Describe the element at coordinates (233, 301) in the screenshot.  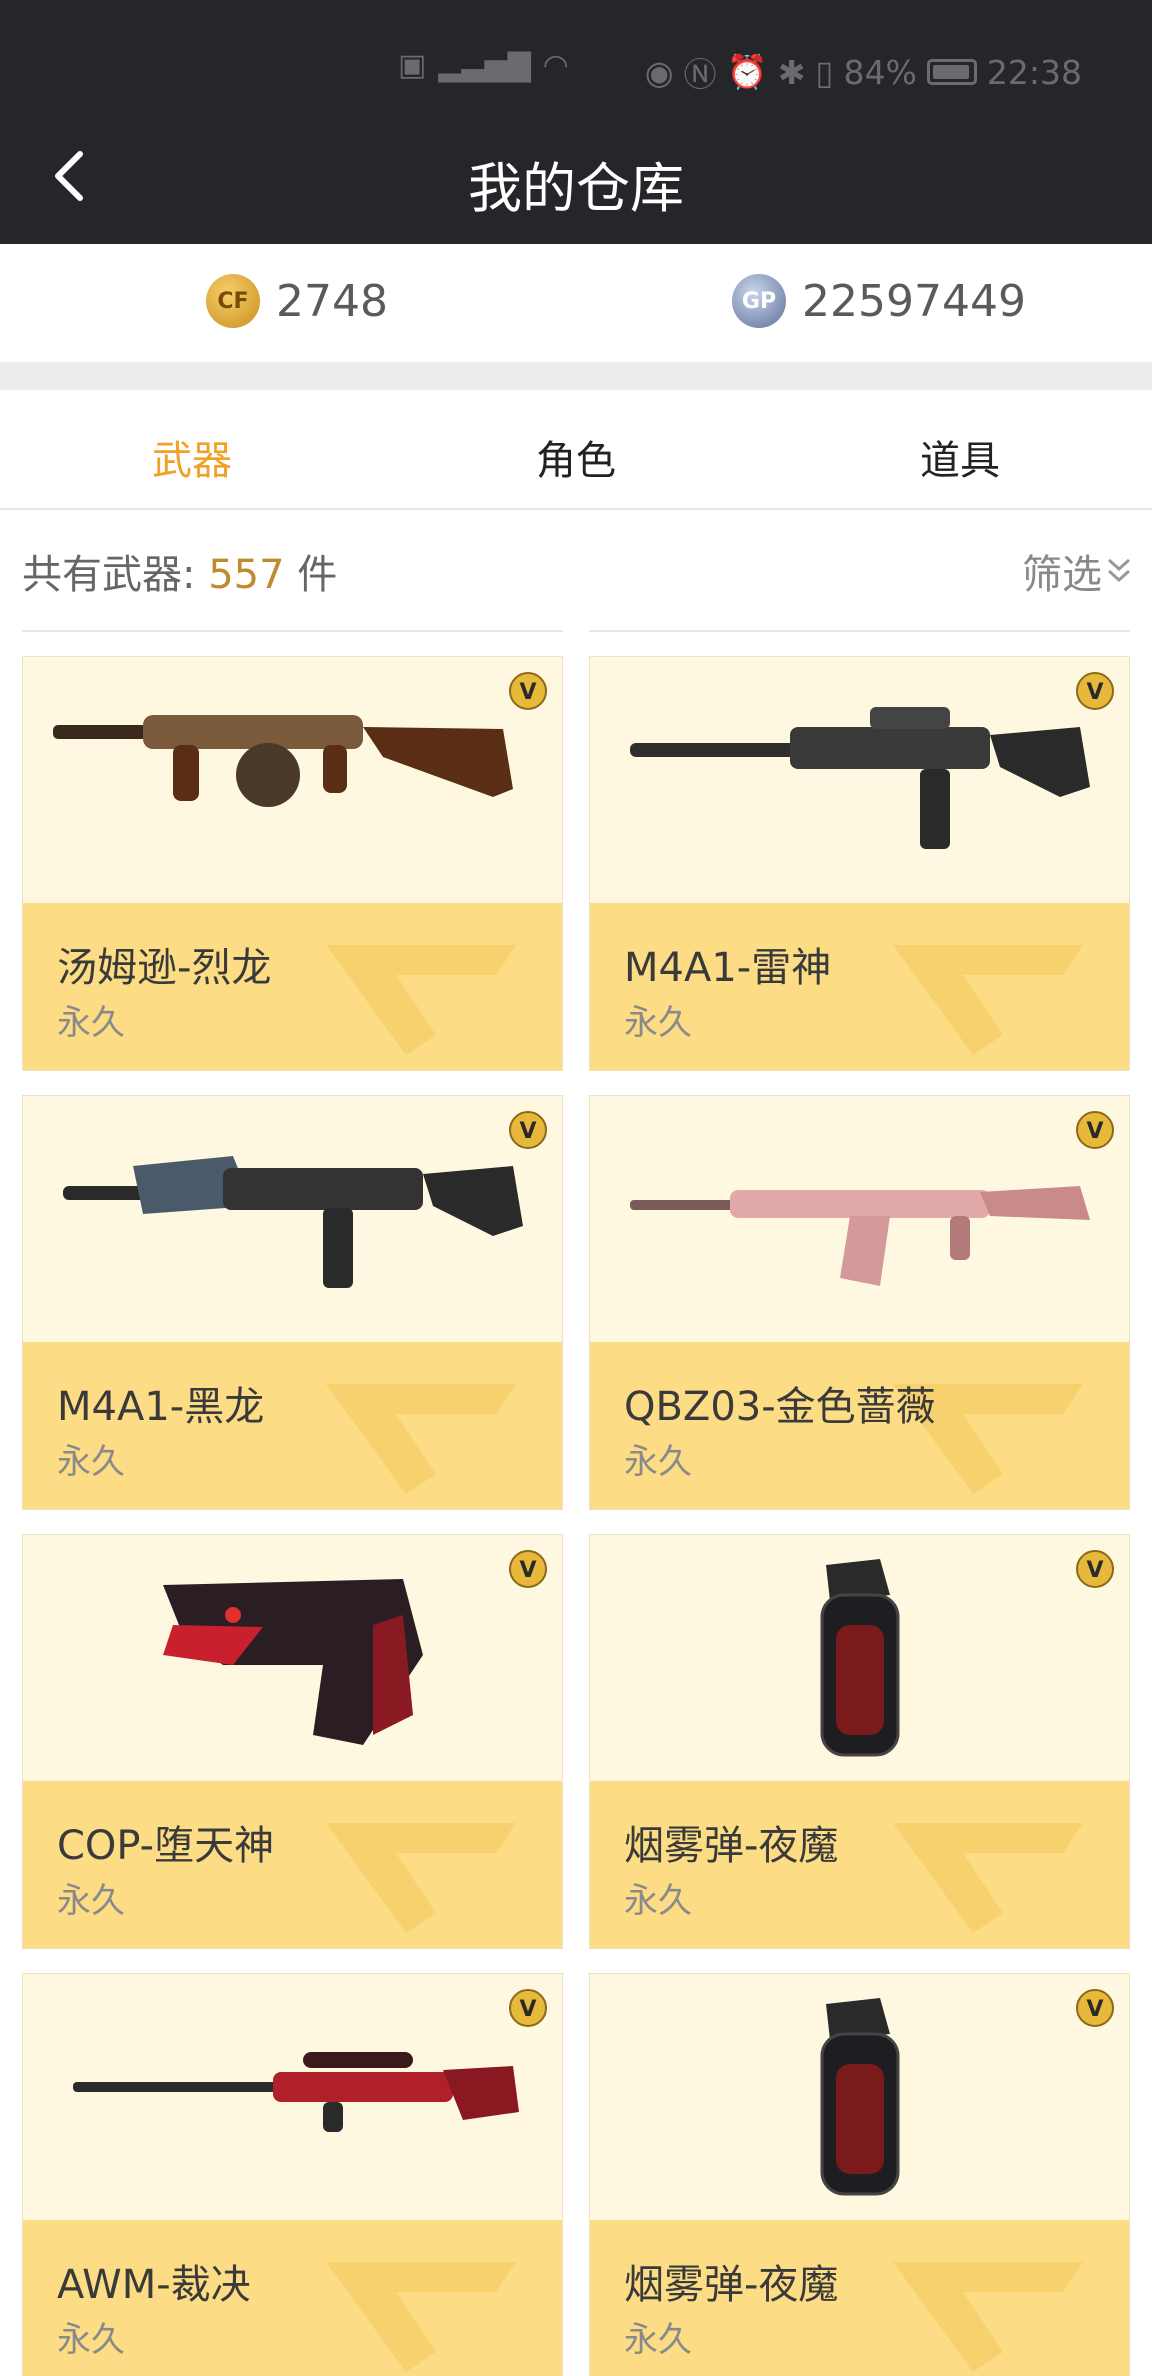
I see `cf-coin-icon: CF` at that location.